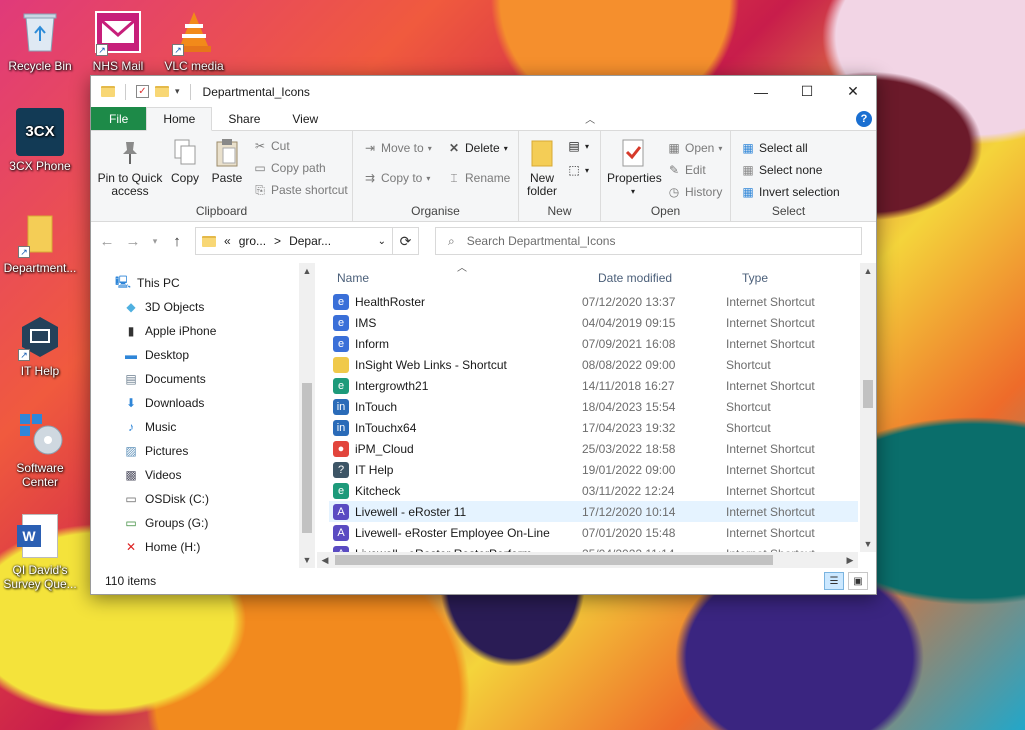 Image resolution: width=1025 pixels, height=730 pixels. What do you see at coordinates (40, 132) in the screenshot?
I see `3cx-phone-icon: 3CX` at bounding box center [40, 132].